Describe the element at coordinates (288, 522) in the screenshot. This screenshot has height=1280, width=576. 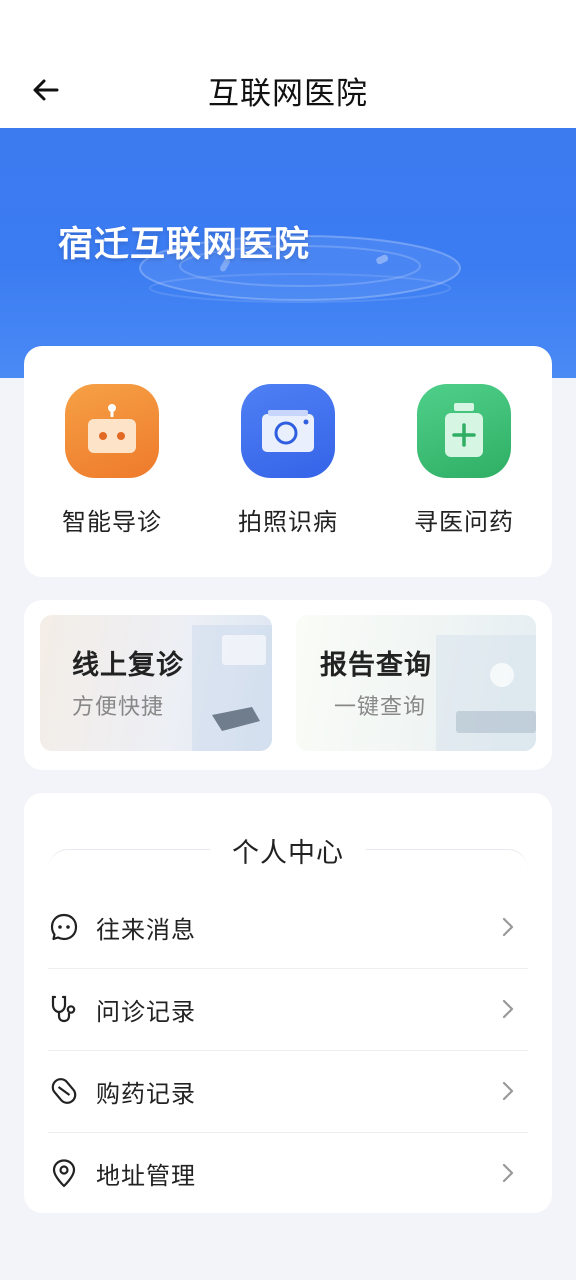
I see `function-label: 拍照识病` at that location.